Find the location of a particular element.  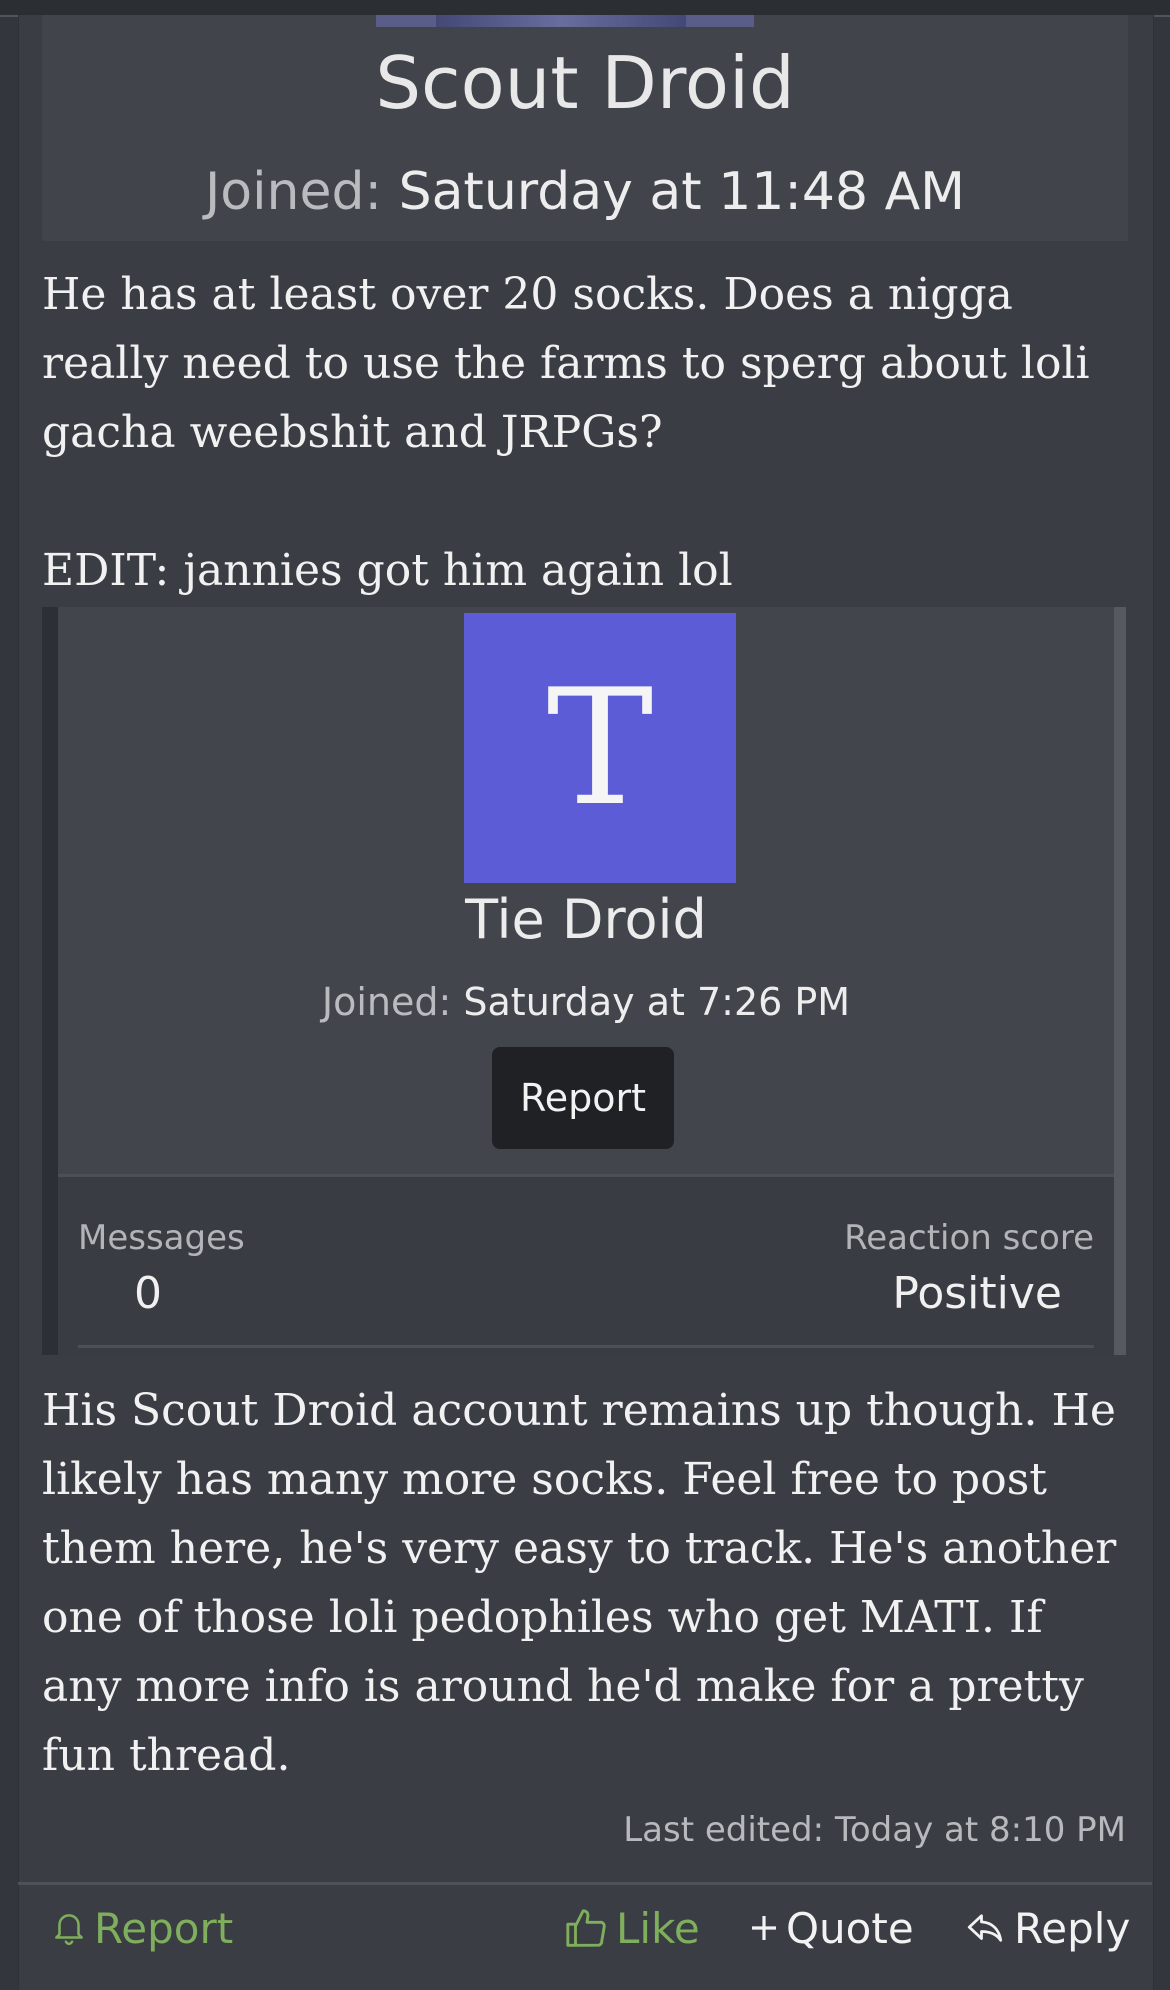

user-stats: Messages 0 Reaction score Positive is located at coordinates (586, 1264).